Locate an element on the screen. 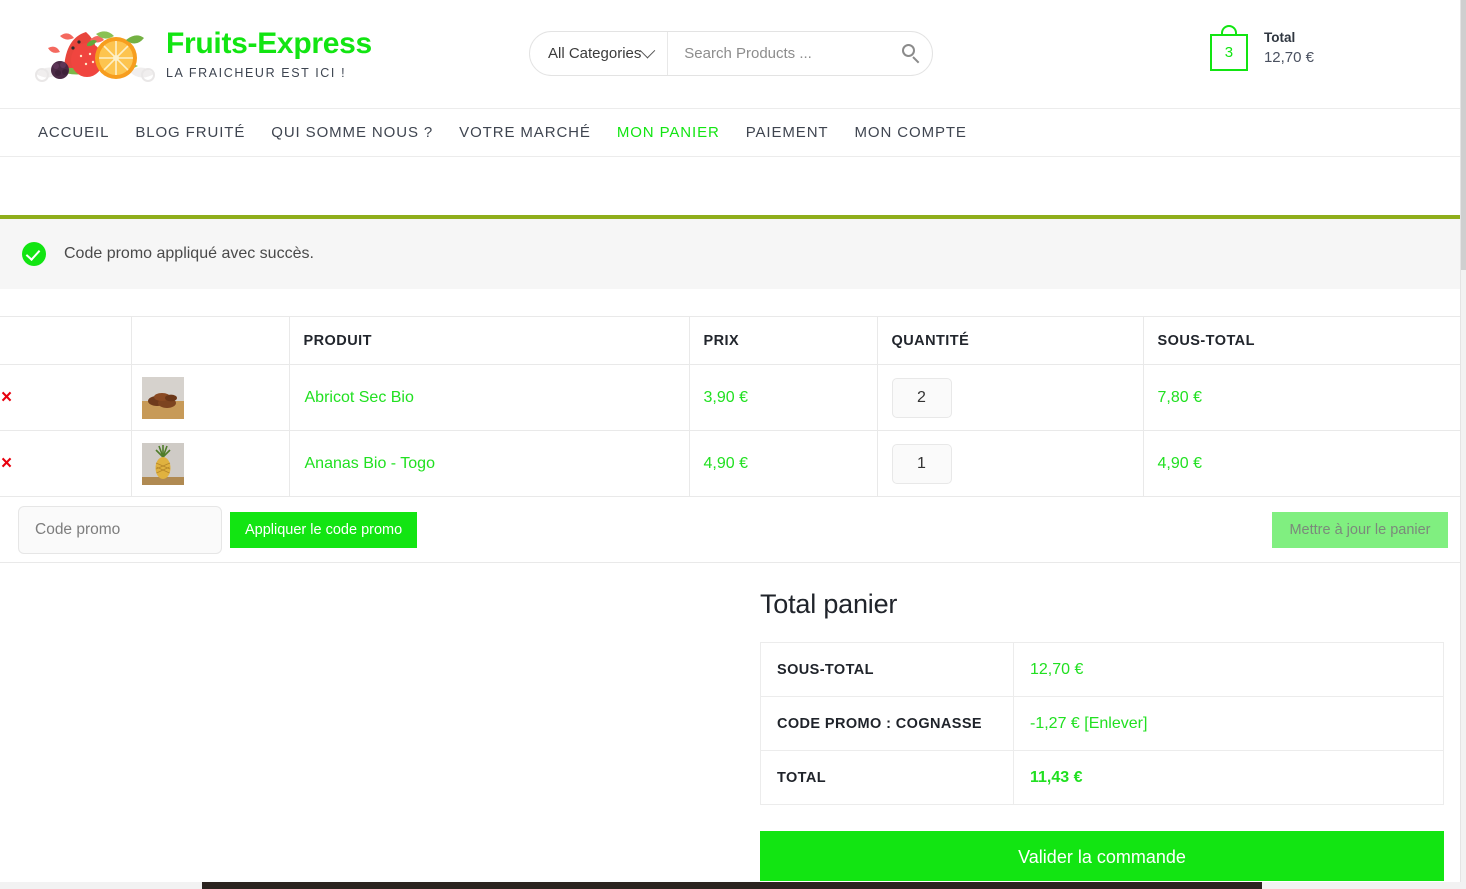  fruit-basket-logo-icon is located at coordinates (95, 54).